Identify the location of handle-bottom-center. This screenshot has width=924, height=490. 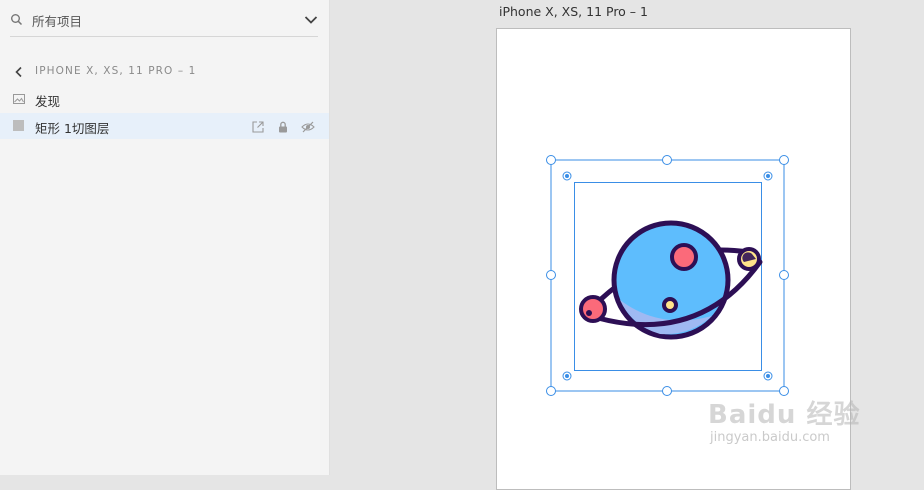
(667, 391).